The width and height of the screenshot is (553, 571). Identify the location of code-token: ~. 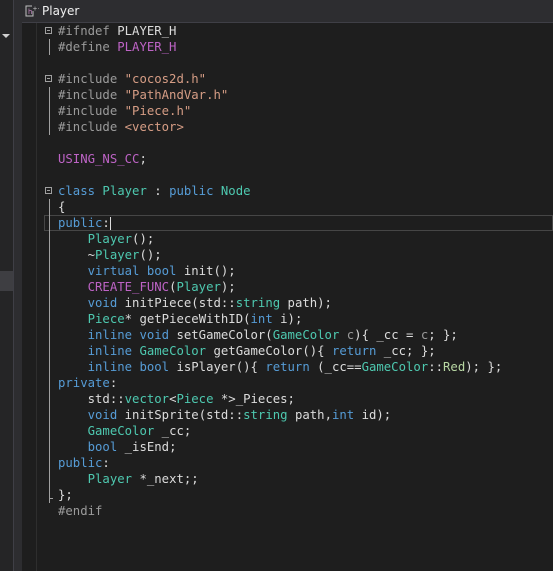
(77, 255).